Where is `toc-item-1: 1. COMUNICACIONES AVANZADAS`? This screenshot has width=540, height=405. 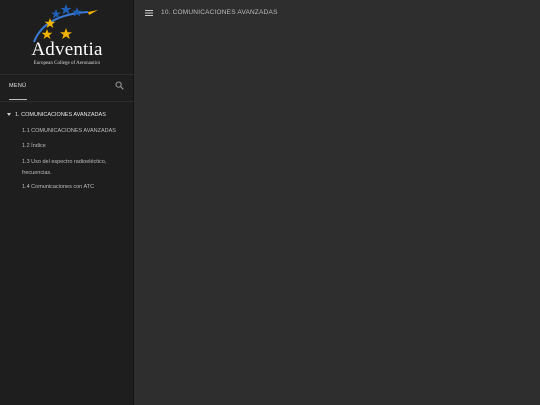 toc-item-1: 1. COMUNICACIONES AVANZADAS is located at coordinates (56, 115).